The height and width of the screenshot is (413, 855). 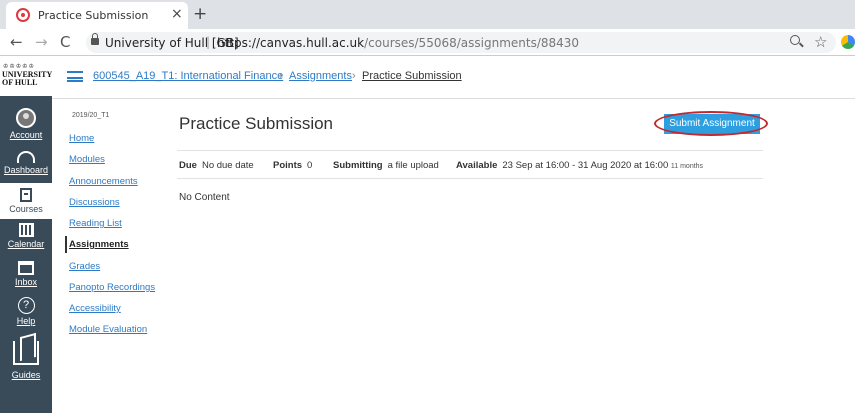 What do you see at coordinates (427, 14) in the screenshot?
I see `browser-tab-bar: Practice Submission × +` at bounding box center [427, 14].